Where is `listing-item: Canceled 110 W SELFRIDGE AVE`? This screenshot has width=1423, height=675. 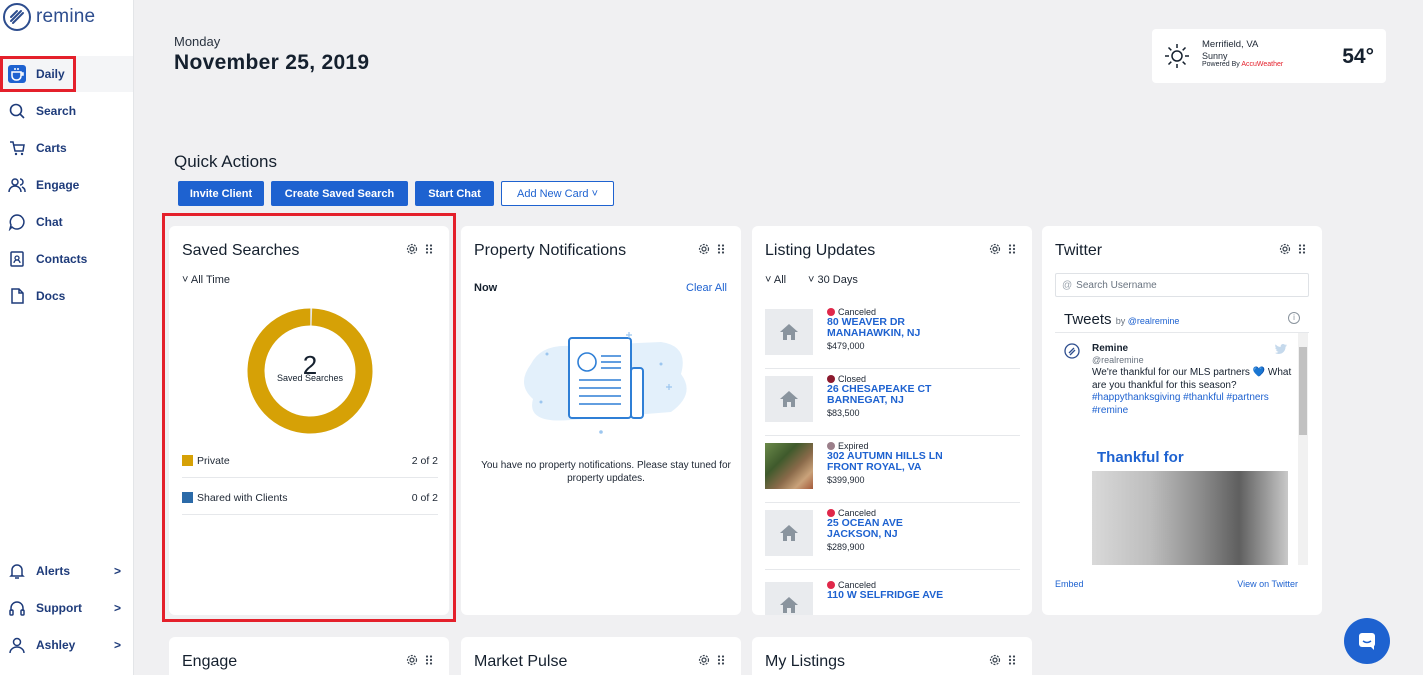 listing-item: Canceled 110 W SELFRIDGE AVE is located at coordinates (892, 595).